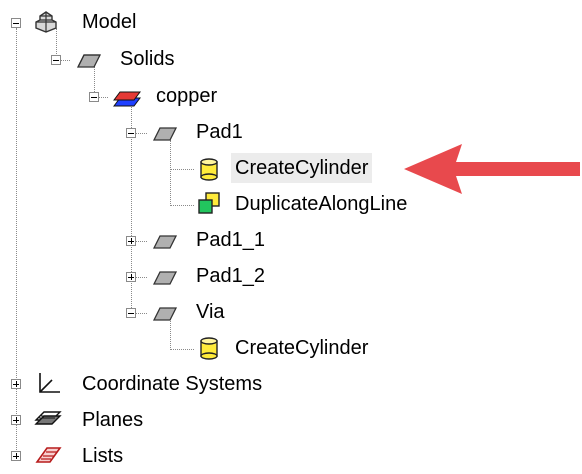 This screenshot has height=474, width=582. I want to click on via-createcylinder-label: CreateCylinder, so click(301, 348).